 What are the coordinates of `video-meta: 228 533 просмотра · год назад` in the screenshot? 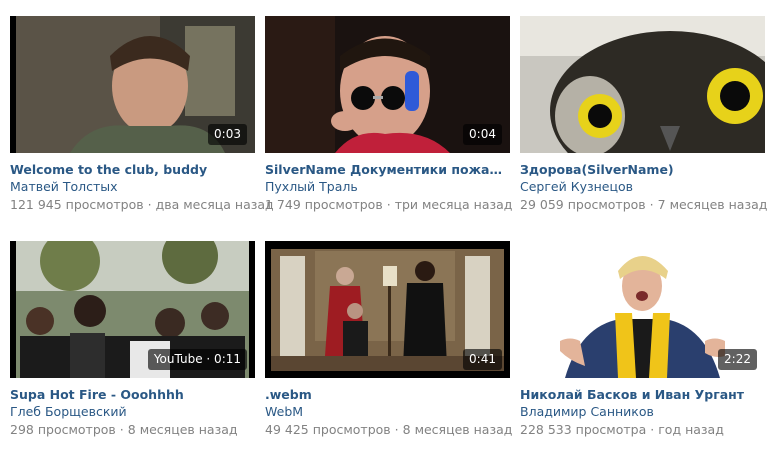 It's located at (642, 430).